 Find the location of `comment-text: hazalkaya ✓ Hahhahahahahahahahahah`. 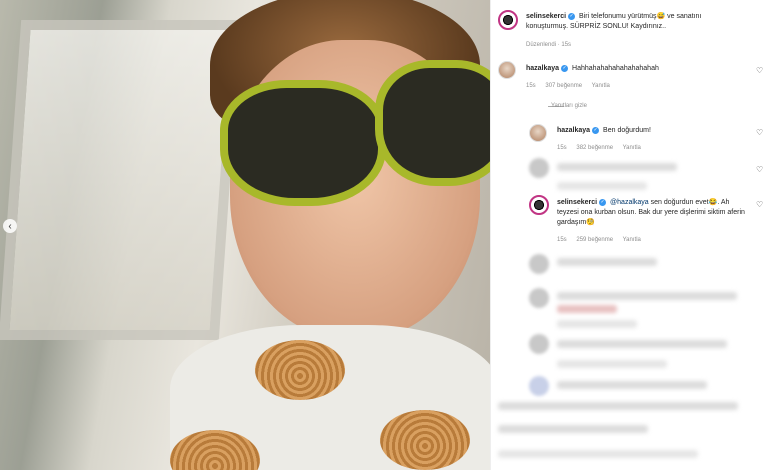

comment-text: hazalkaya ✓ Hahhahahahahahahahahah is located at coordinates (636, 69).